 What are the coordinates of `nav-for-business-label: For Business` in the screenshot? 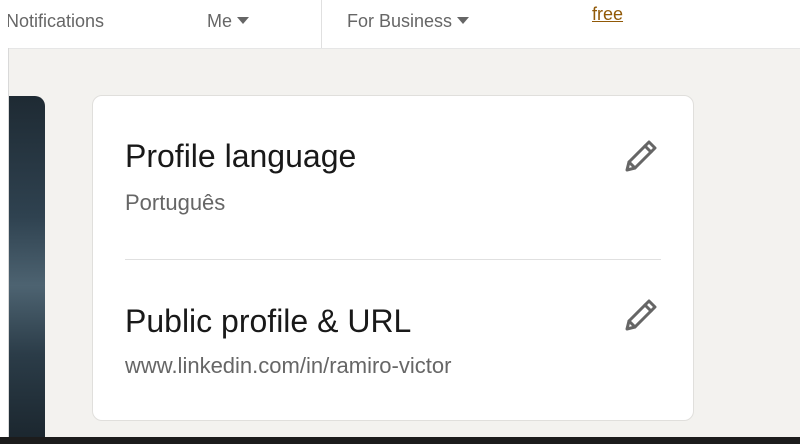 It's located at (400, 21).